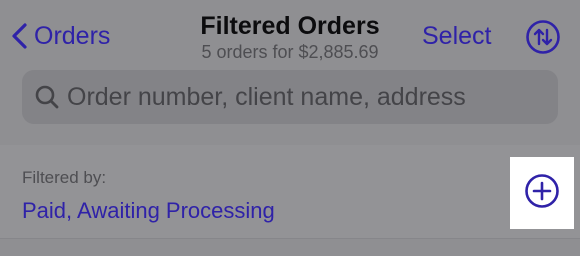  Describe the element at coordinates (148, 211) in the screenshot. I see `filter-value-link: Paid, Awaiting Processing` at that location.